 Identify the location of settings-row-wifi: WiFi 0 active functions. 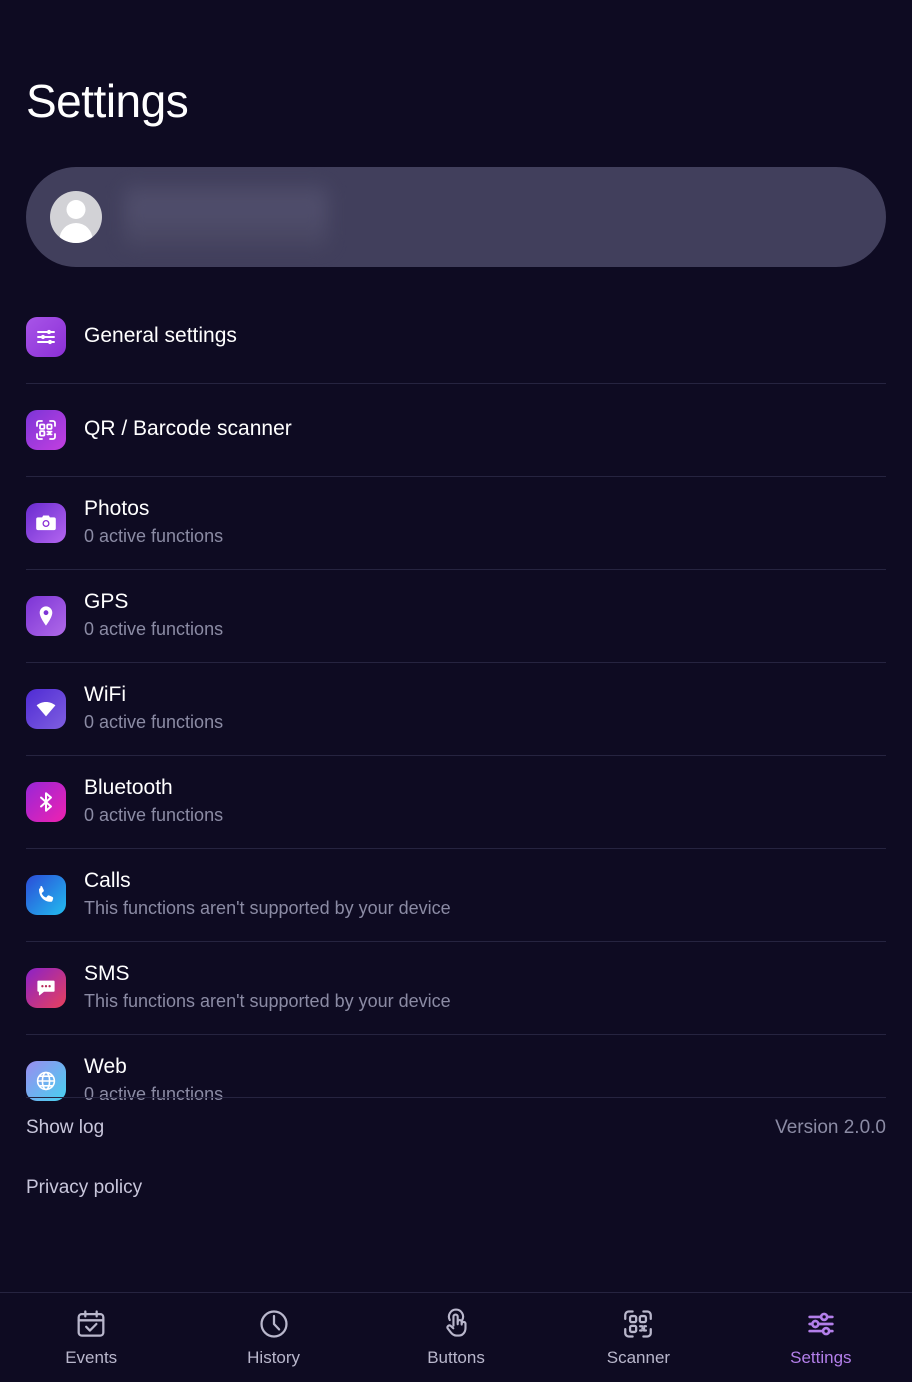
(456, 708).